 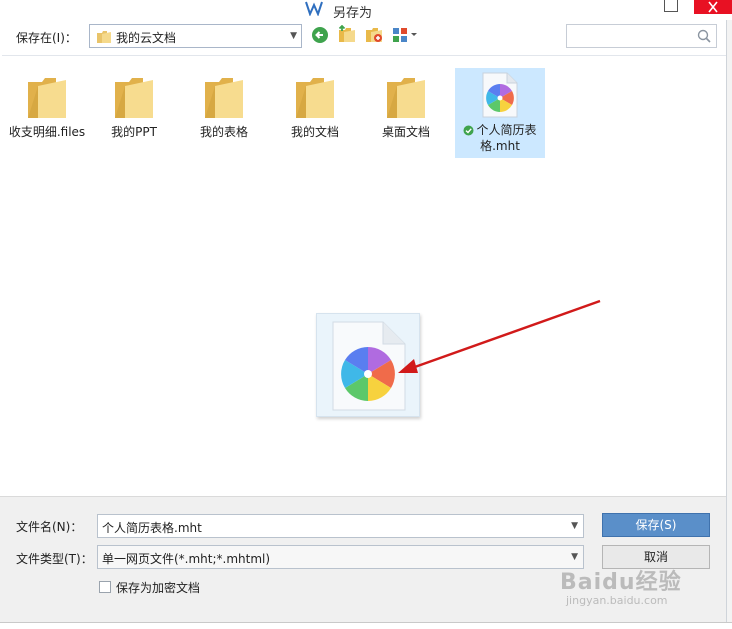 What do you see at coordinates (617, 600) in the screenshot?
I see `watermark-url: jingyan.baidu.com` at bounding box center [617, 600].